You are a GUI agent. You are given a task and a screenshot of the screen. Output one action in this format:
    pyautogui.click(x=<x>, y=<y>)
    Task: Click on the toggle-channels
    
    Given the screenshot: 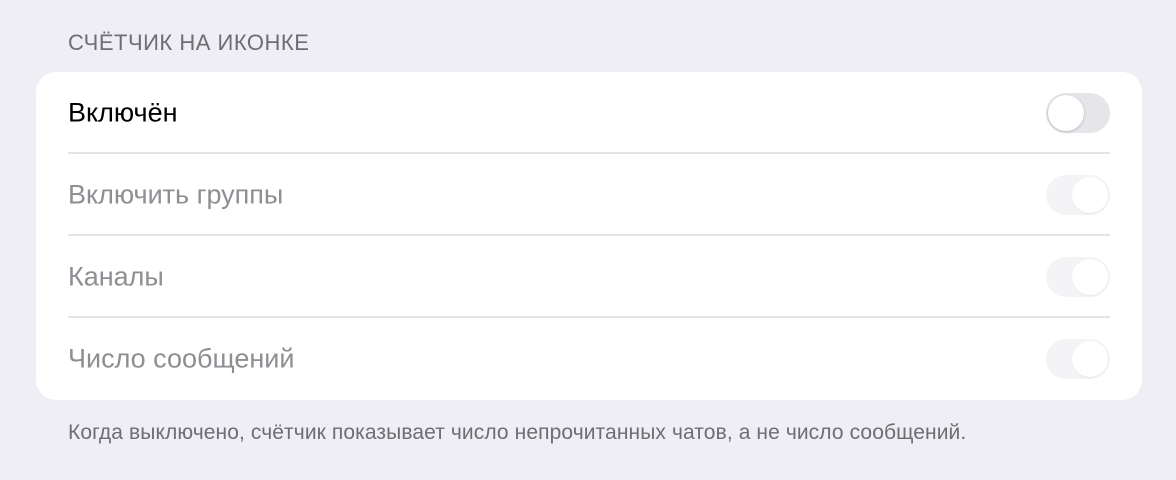 What is the action you would take?
    pyautogui.click(x=1078, y=277)
    